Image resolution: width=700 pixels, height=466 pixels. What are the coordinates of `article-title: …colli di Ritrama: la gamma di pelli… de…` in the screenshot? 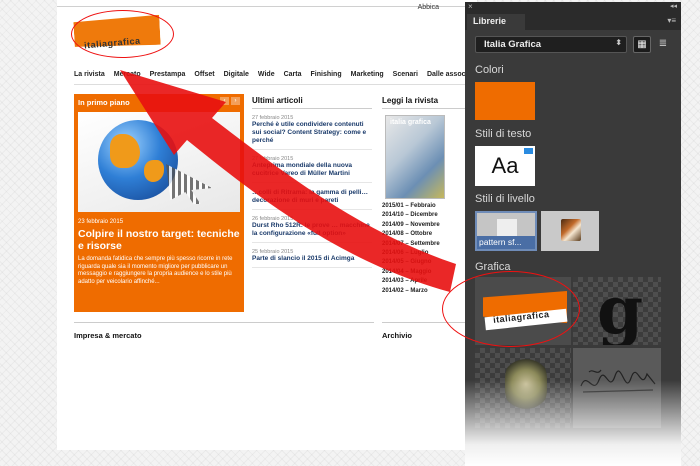 It's located at (312, 197).